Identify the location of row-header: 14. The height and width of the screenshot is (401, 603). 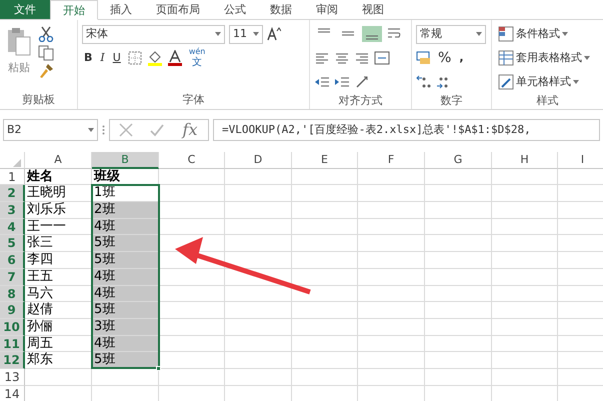
(12, 393).